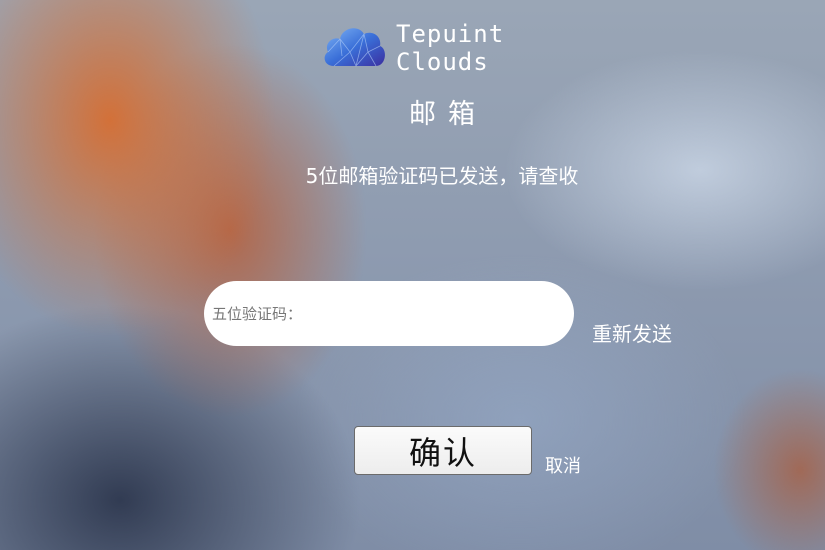 Image resolution: width=825 pixels, height=550 pixels. I want to click on resend-button: 重新发送, so click(632, 332).